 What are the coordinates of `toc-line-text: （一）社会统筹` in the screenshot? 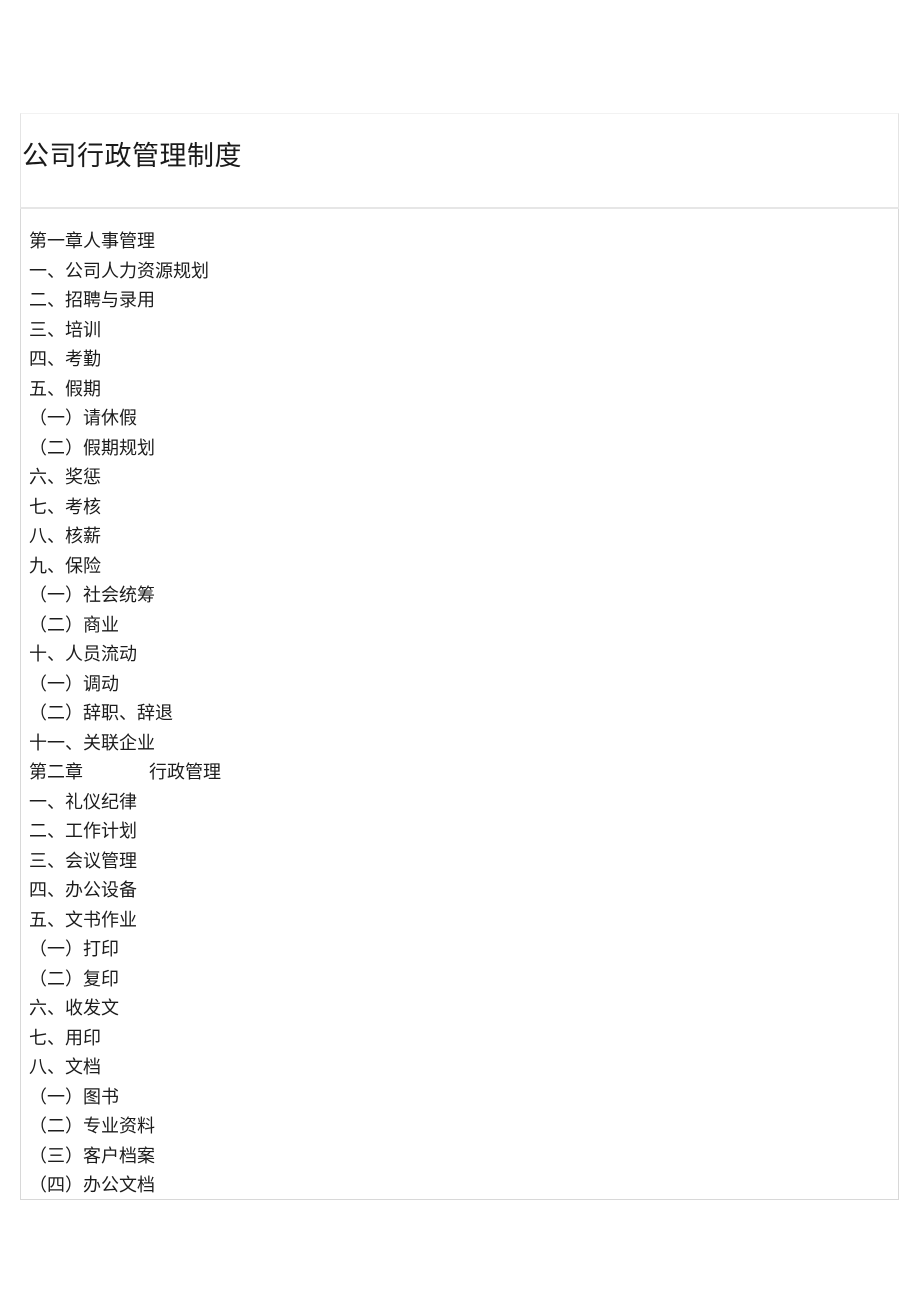 It's located at (92, 595).